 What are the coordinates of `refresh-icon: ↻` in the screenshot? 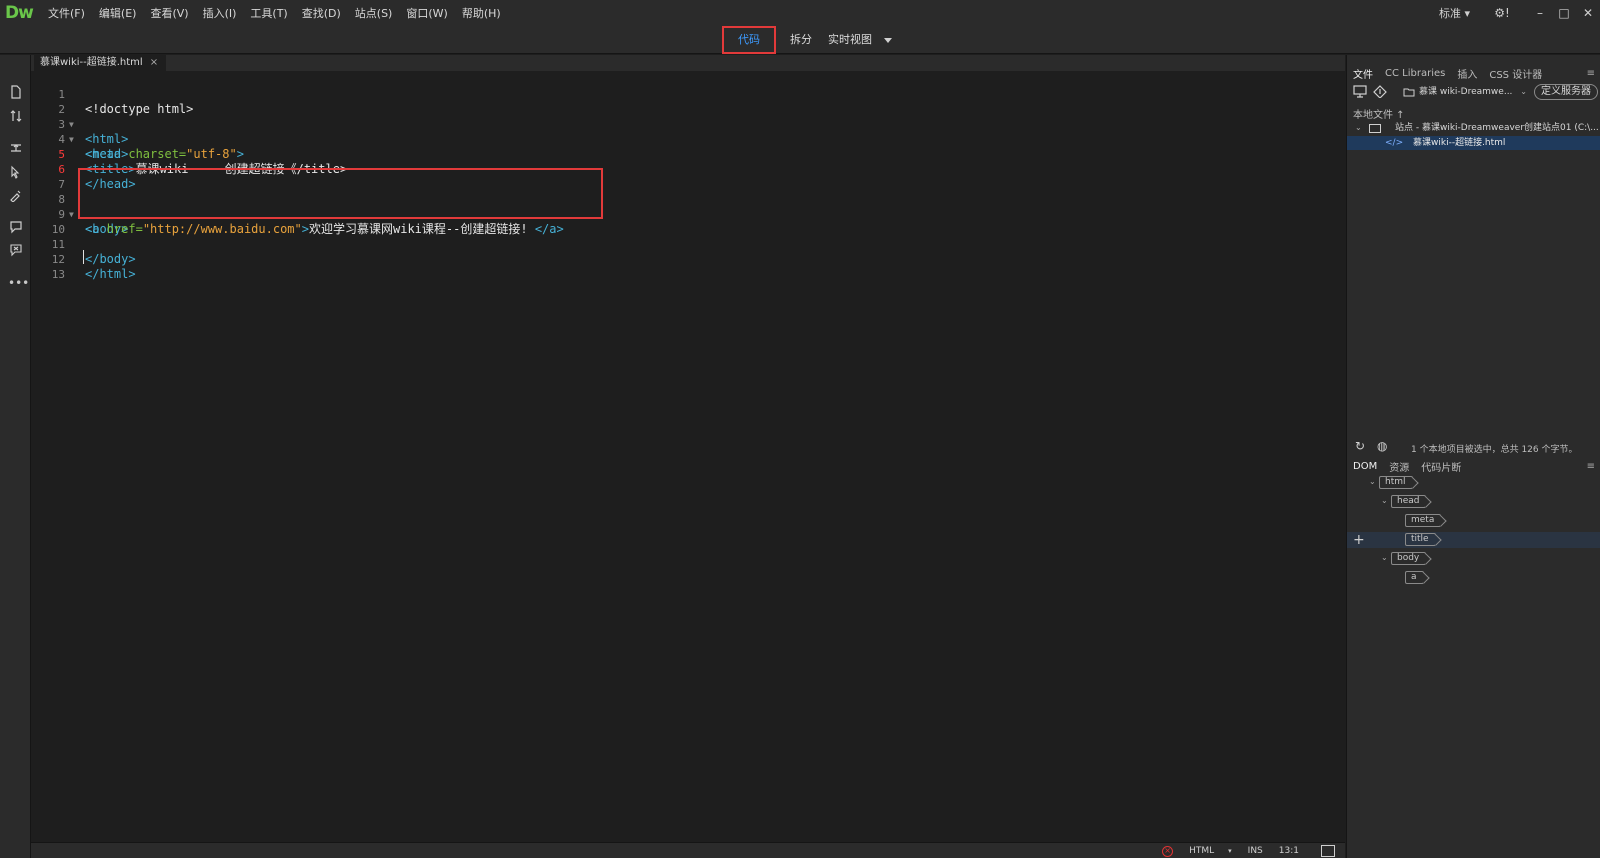 It's located at (1360, 446).